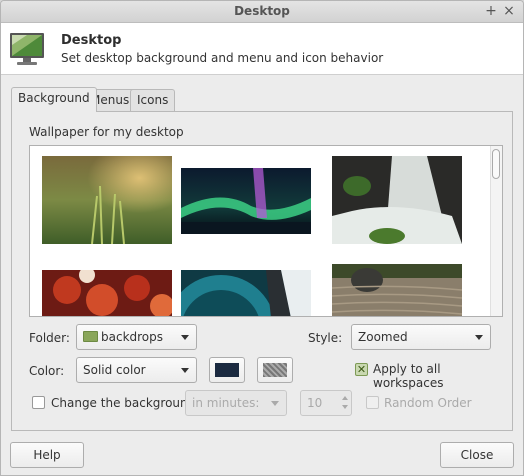 This screenshot has width=524, height=476. Describe the element at coordinates (106, 132) in the screenshot. I see `wallpaper-label: Wallpaper for my desktop` at that location.